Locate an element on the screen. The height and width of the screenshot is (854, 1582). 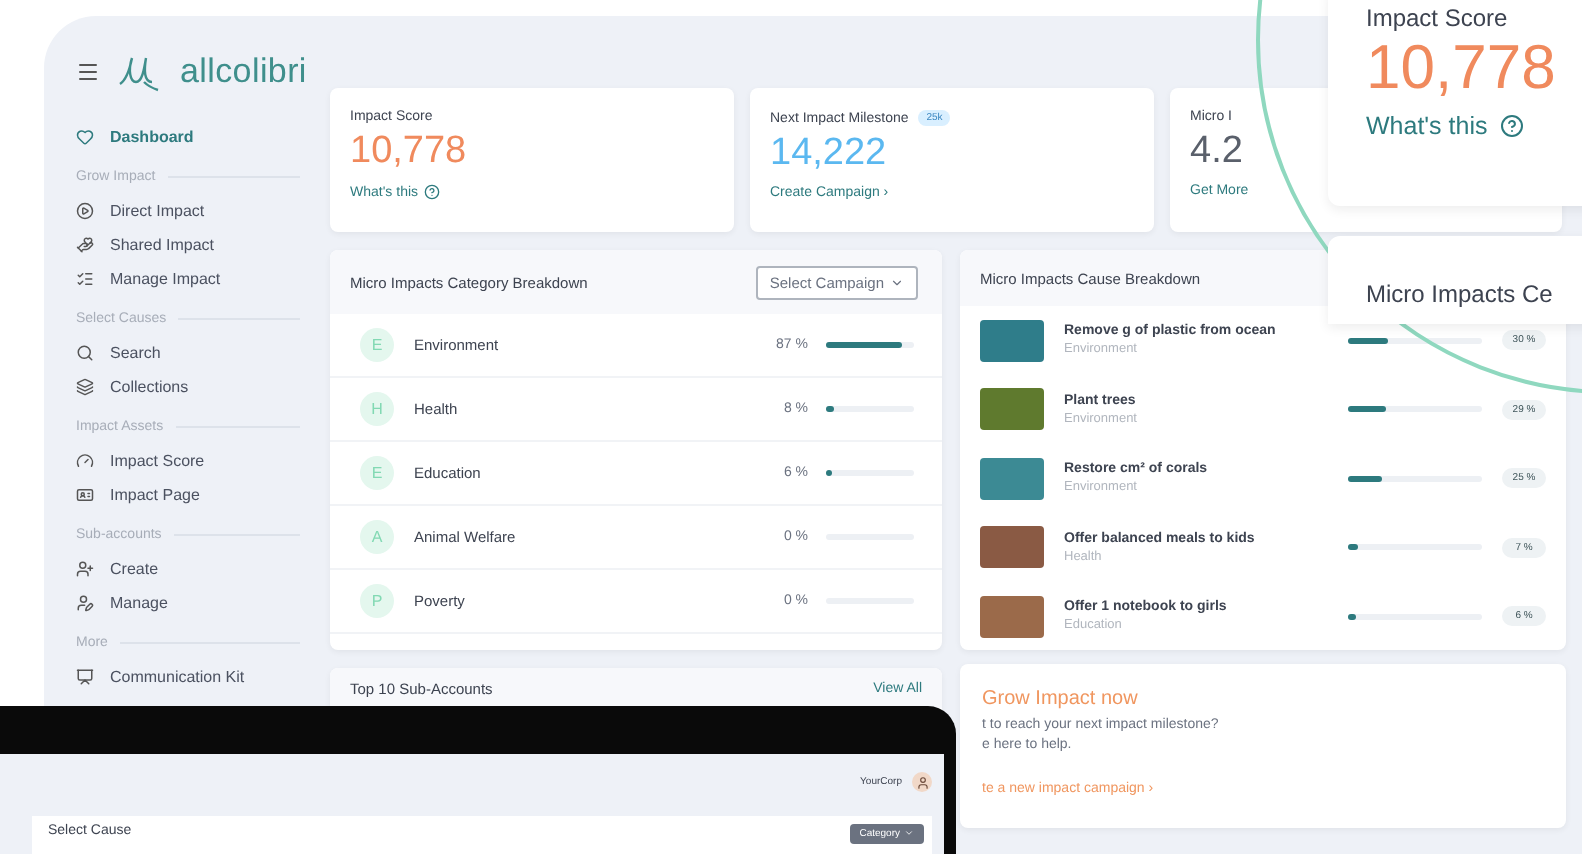
zoomed-link: What's this is located at coordinates (1445, 126).